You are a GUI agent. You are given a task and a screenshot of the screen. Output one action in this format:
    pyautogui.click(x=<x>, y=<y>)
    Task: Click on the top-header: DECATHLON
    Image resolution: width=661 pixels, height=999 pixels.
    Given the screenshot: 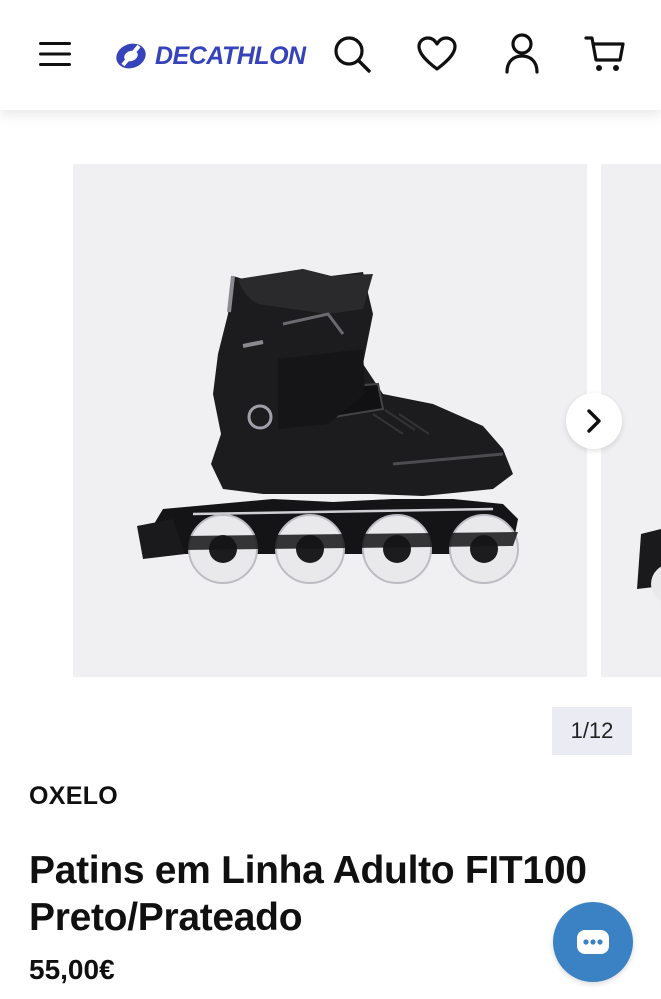 What is the action you would take?
    pyautogui.click(x=330, y=55)
    